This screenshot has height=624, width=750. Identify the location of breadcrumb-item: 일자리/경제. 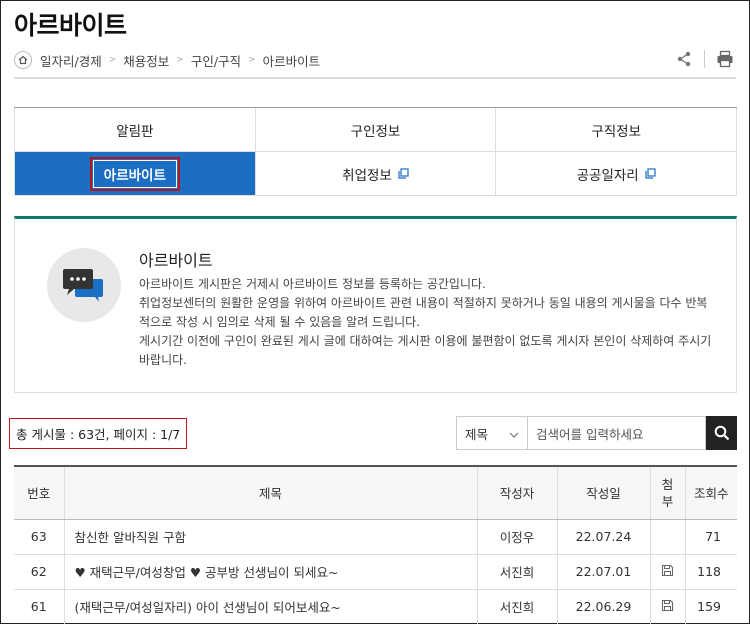
(71, 60).